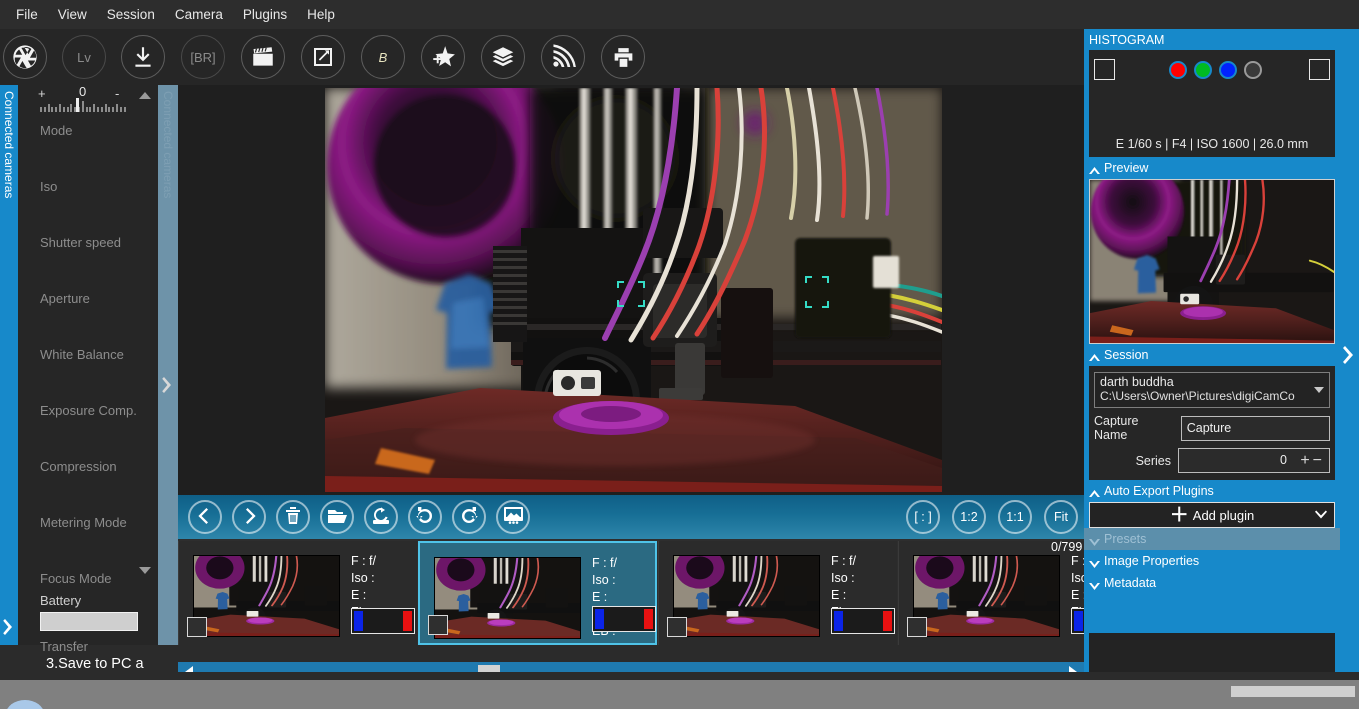  I want to click on blue-channel-toggle, so click(1228, 70).